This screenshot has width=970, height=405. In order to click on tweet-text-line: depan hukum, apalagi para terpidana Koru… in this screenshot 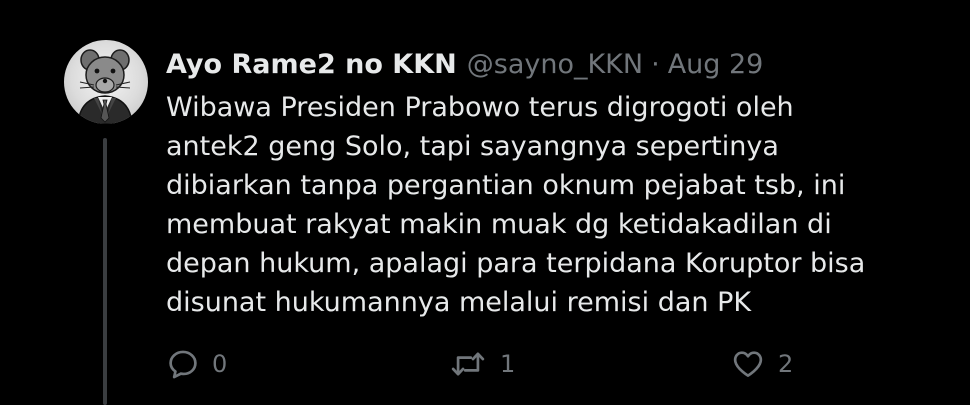, I will do `click(516, 263)`.